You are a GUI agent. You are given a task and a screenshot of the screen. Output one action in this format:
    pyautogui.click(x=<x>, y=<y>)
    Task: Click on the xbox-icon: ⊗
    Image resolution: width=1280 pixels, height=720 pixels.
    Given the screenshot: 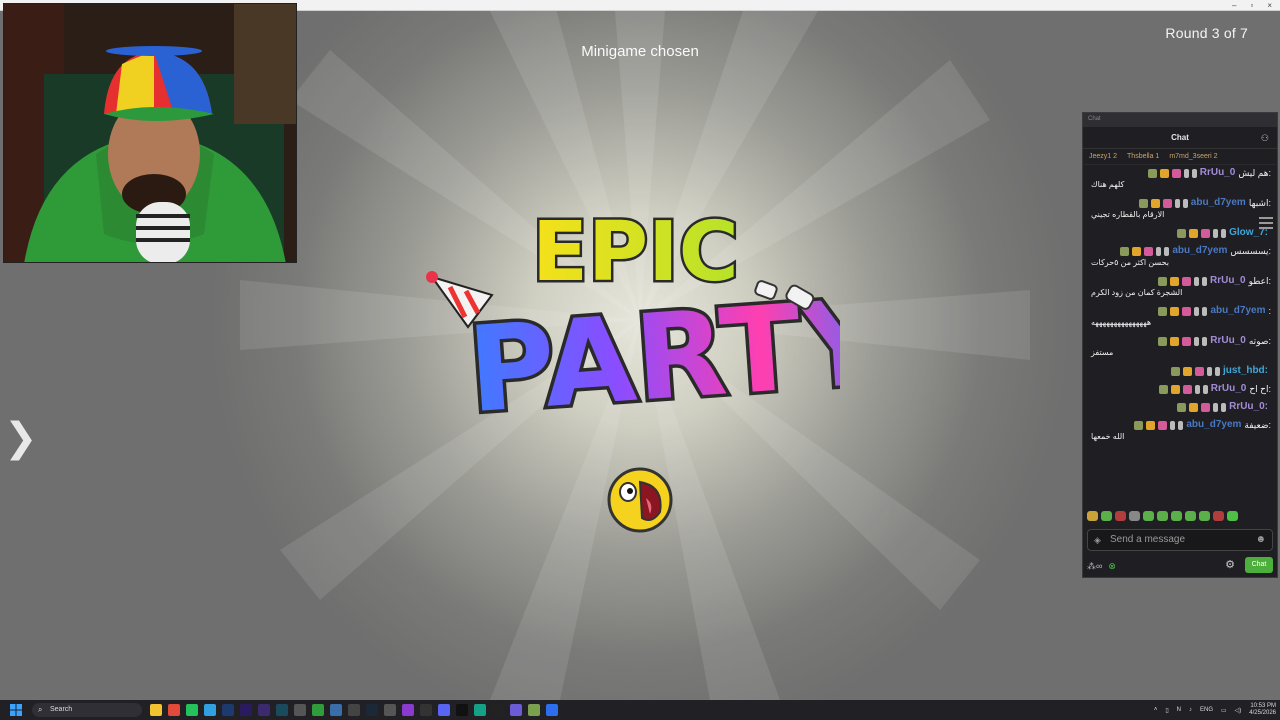 What is the action you would take?
    pyautogui.click(x=1112, y=566)
    